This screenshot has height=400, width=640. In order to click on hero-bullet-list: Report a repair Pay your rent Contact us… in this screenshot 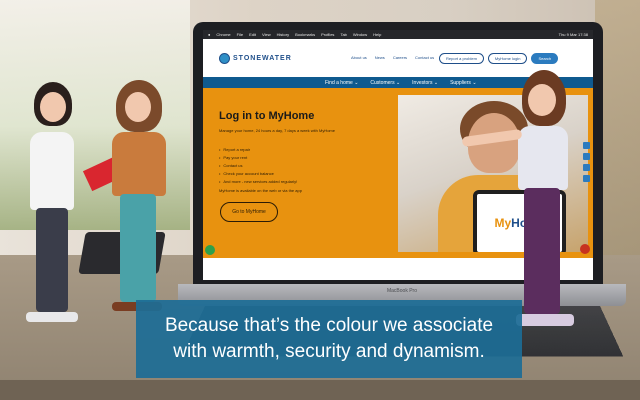, I will do `click(258, 166)`.